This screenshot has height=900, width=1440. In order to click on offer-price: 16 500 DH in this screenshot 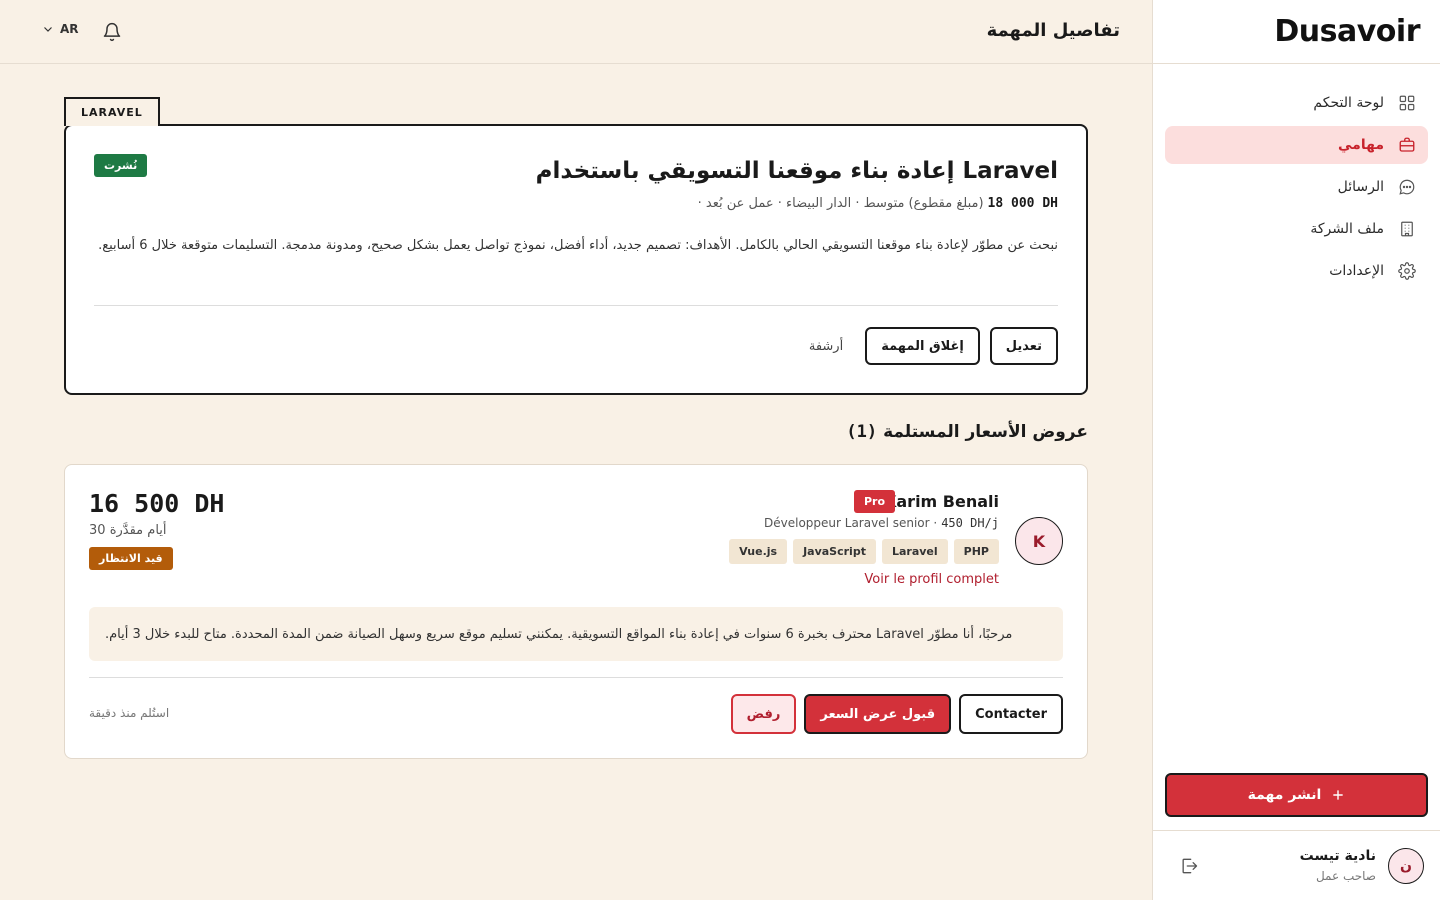, I will do `click(157, 503)`.